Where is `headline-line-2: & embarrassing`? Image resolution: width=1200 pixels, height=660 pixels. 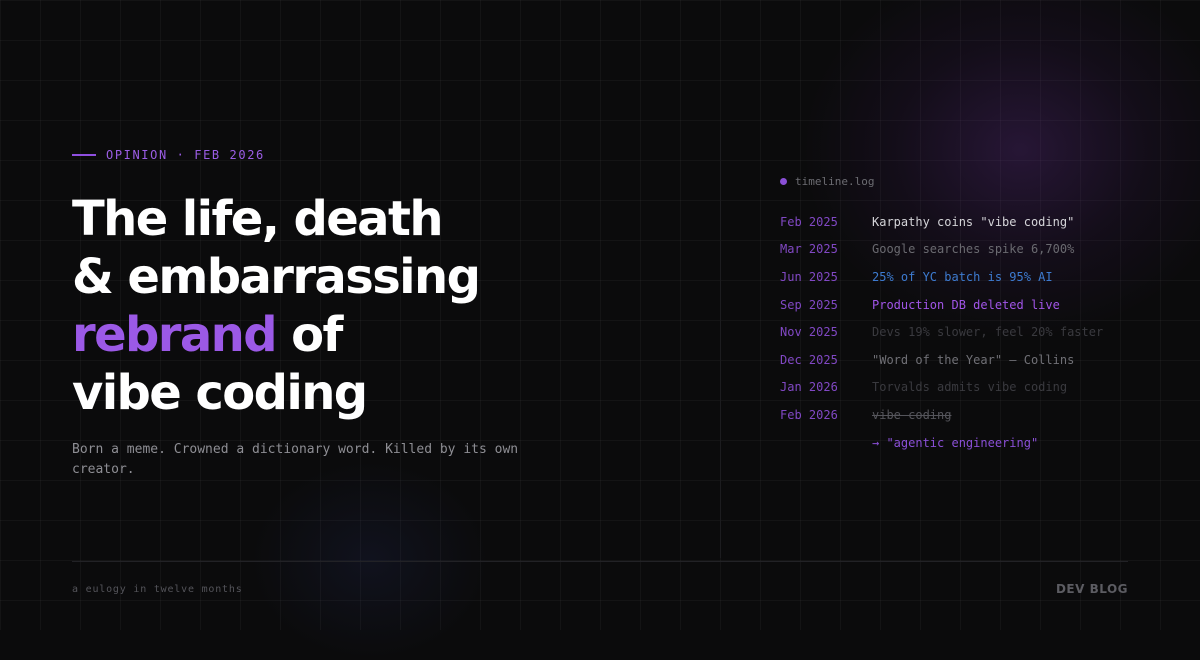 headline-line-2: & embarrassing is located at coordinates (276, 277).